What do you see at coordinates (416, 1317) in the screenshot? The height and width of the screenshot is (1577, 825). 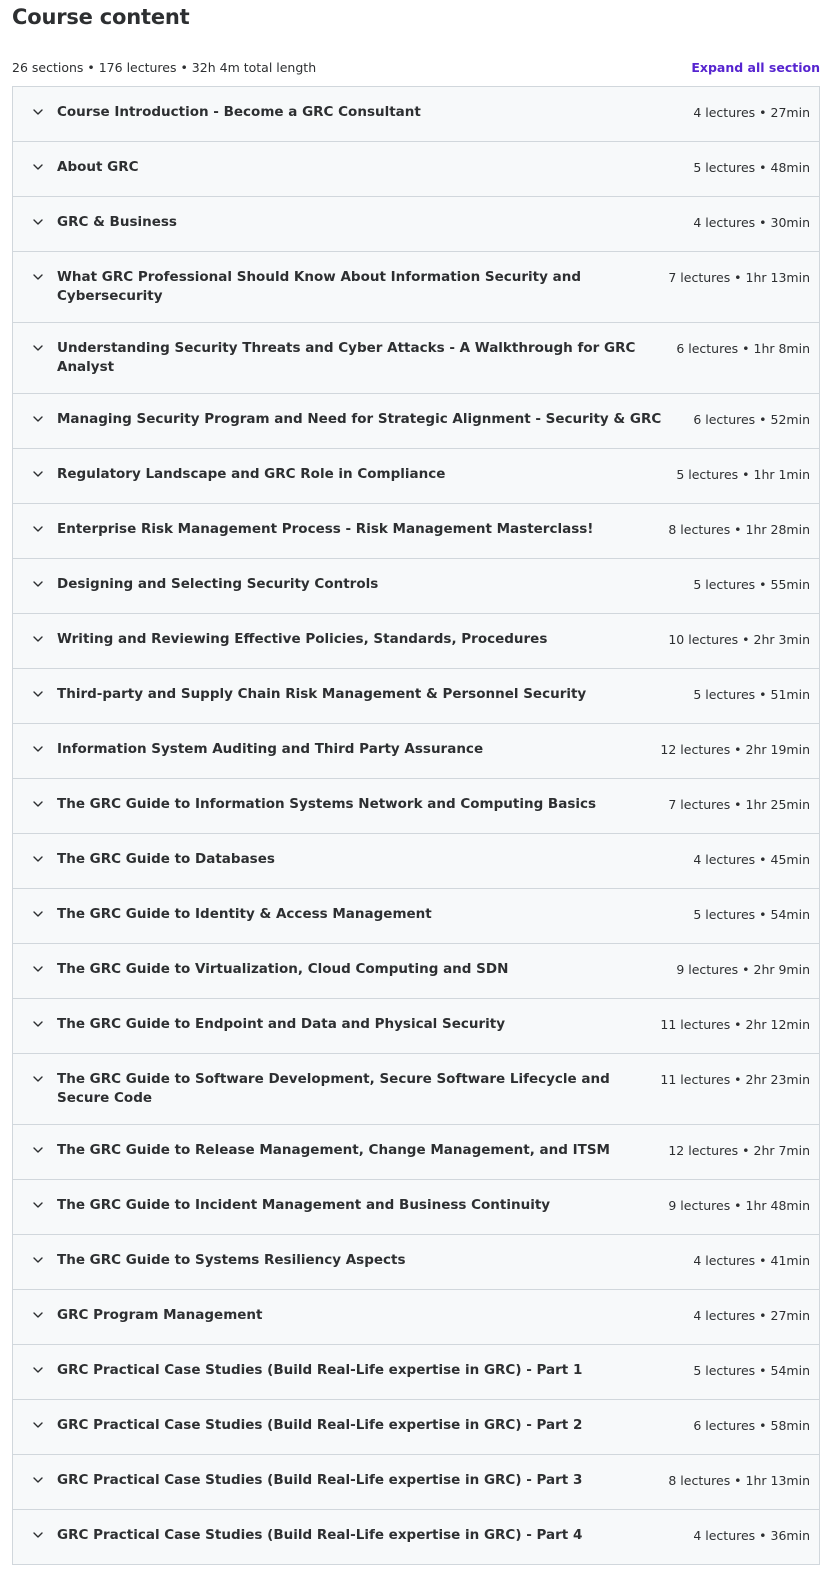 I see `section-row: GRC Program Management 4 lectures • 27min` at bounding box center [416, 1317].